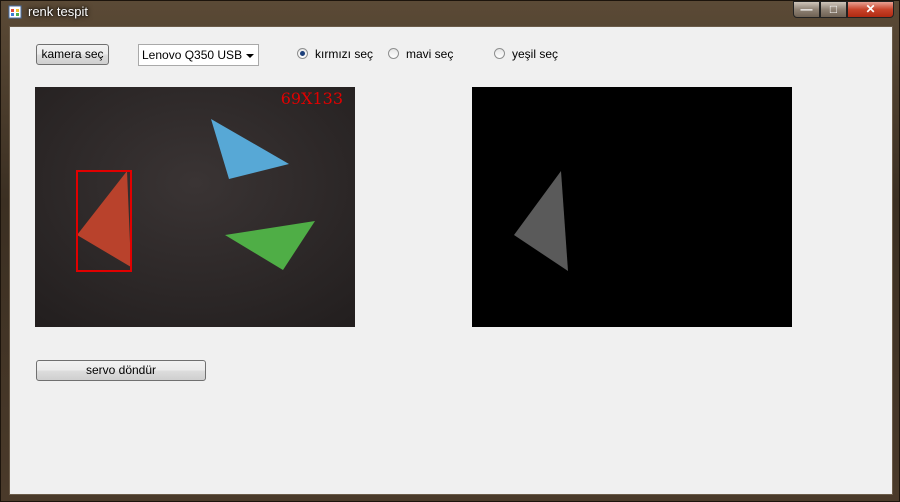 The width and height of the screenshot is (900, 502). I want to click on radio-blue-dot, so click(393, 53).